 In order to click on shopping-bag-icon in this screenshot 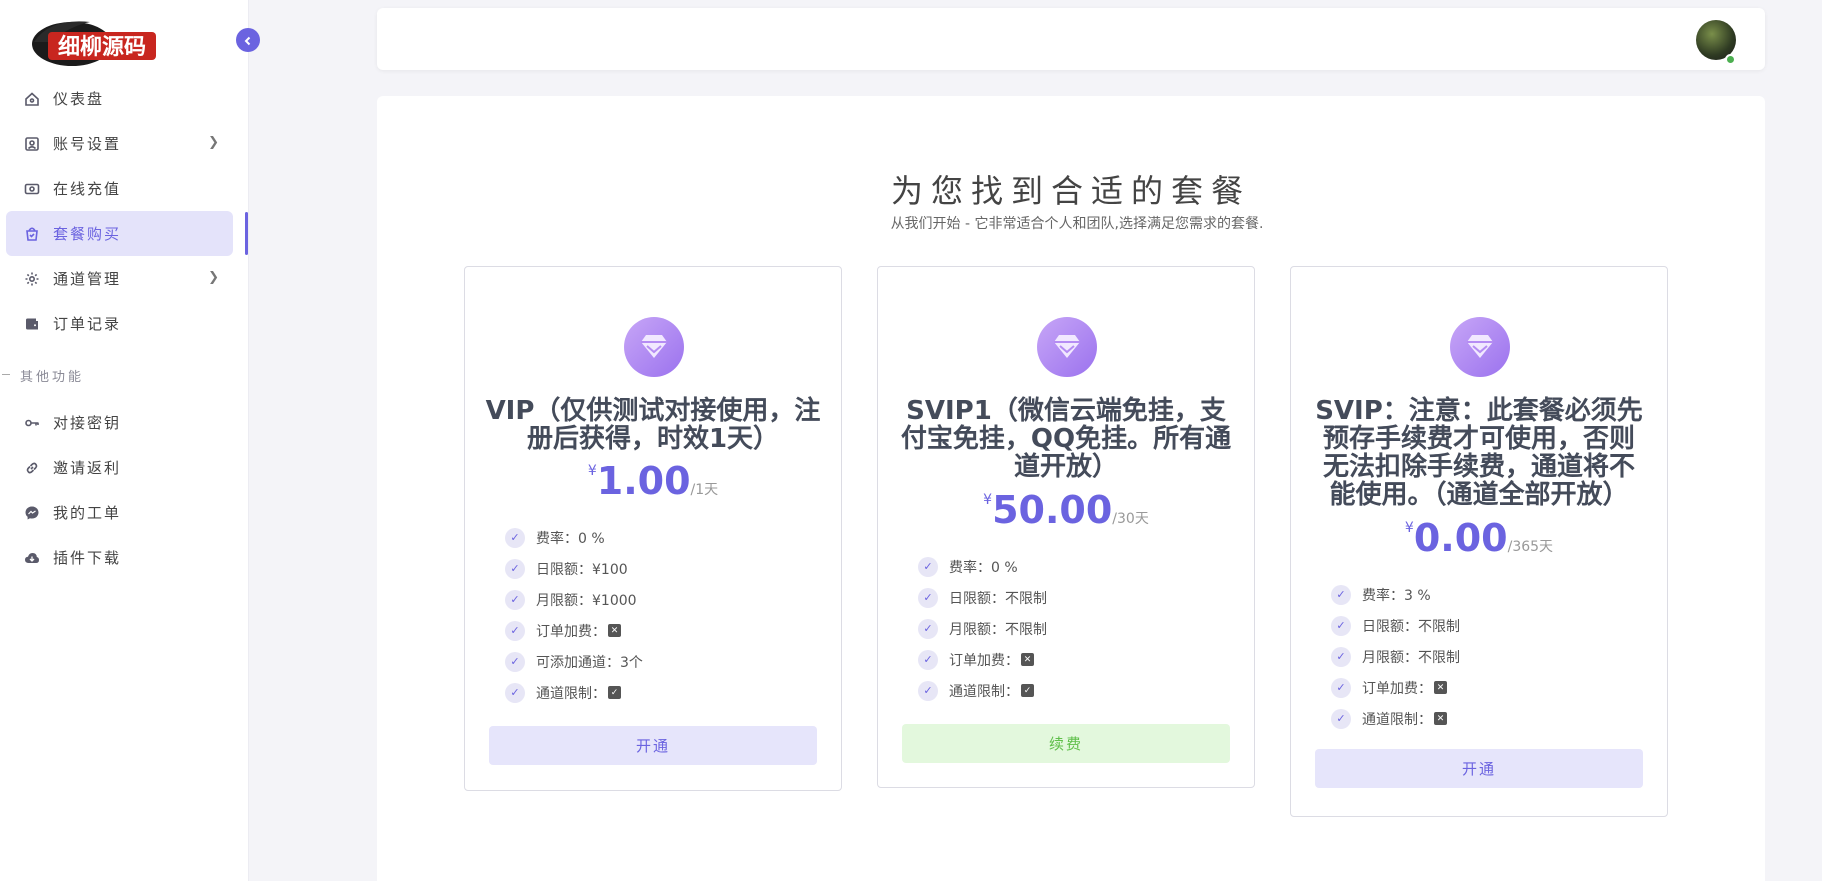, I will do `click(32, 234)`.